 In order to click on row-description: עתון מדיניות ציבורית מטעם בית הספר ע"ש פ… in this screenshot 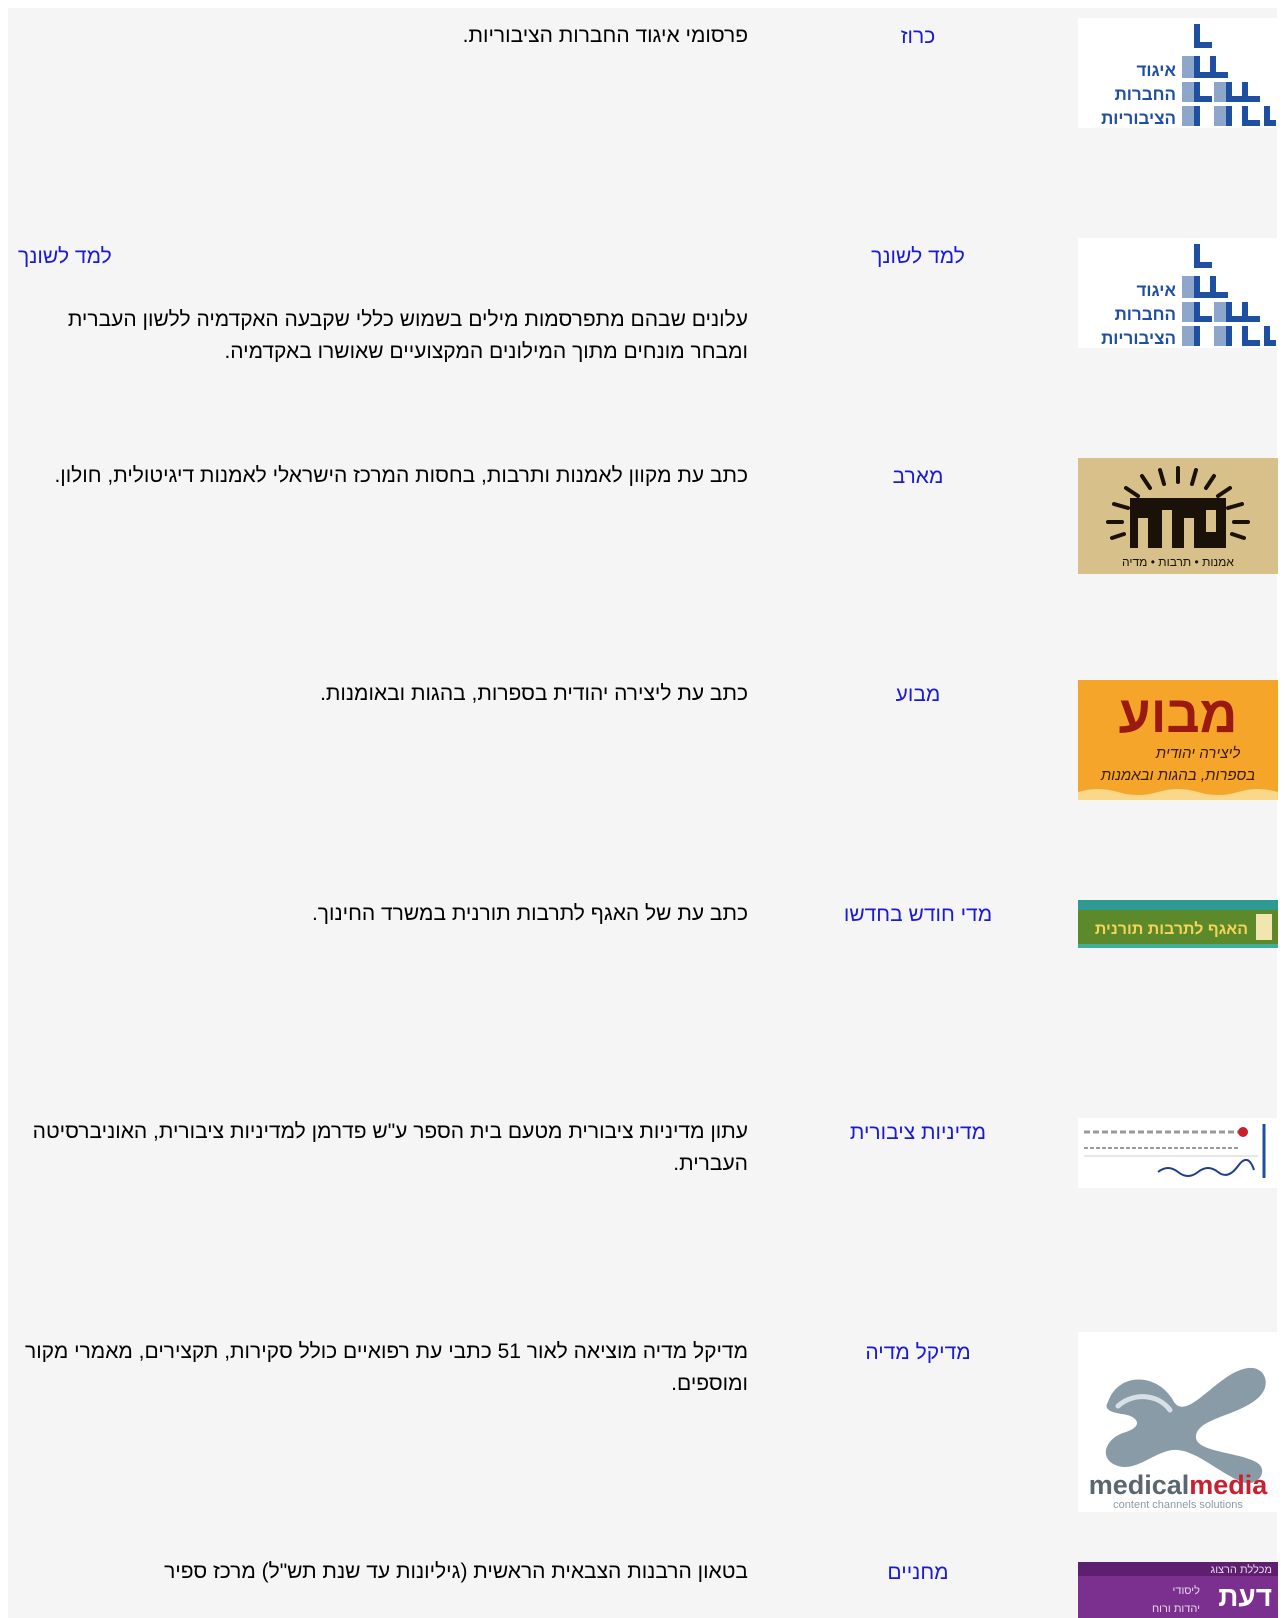, I will do `click(390, 1147)`.